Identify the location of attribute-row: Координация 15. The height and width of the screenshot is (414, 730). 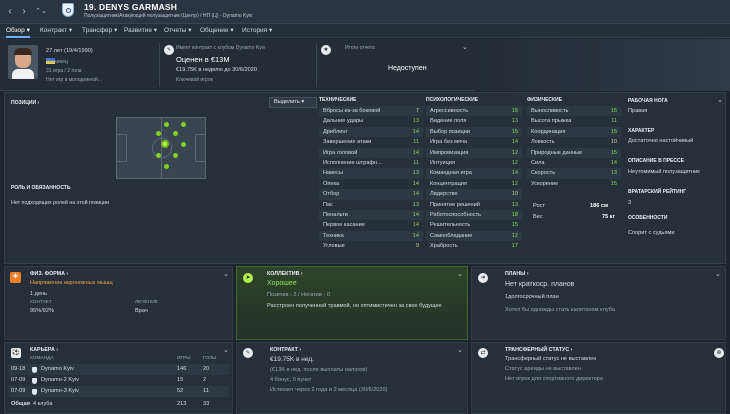
(574, 132).